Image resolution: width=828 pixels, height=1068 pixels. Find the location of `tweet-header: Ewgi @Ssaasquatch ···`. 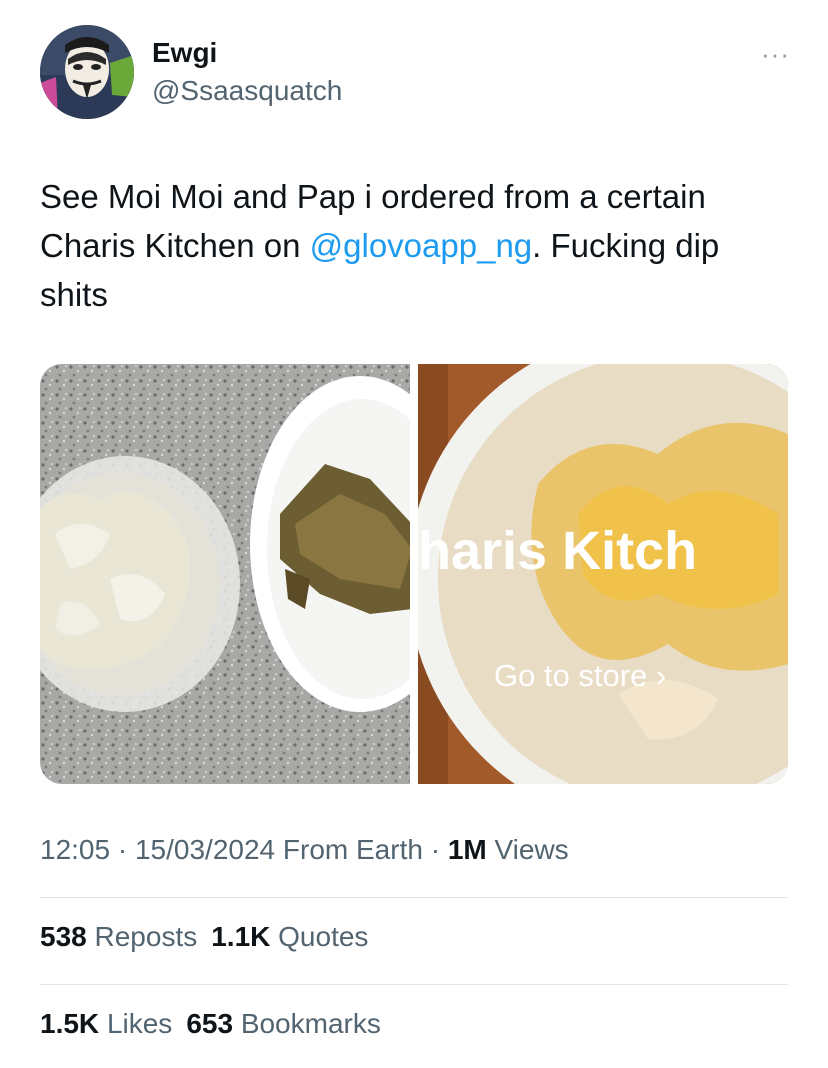

tweet-header: Ewgi @Ssaasquatch ··· is located at coordinates (415, 73).